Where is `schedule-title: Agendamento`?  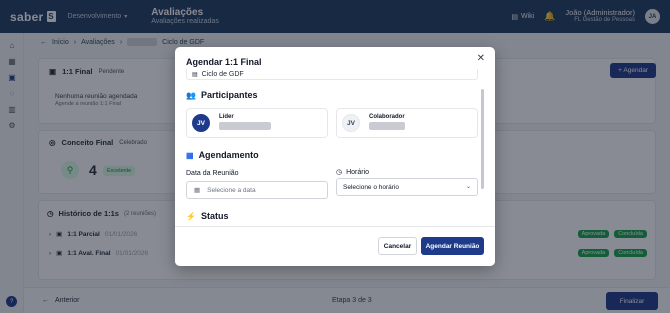
schedule-title: Agendamento is located at coordinates (228, 155).